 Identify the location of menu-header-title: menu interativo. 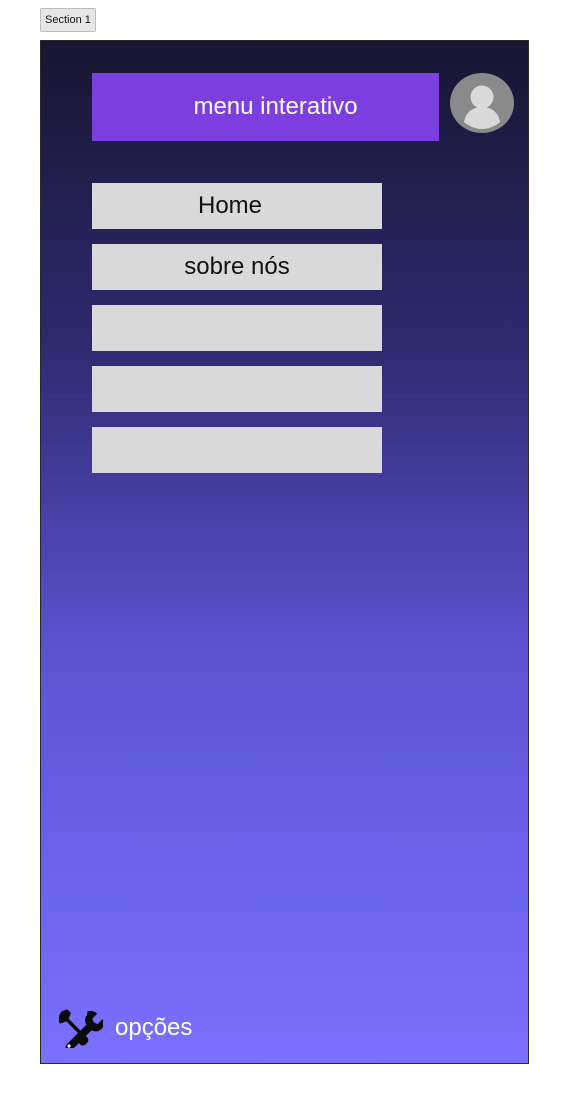
(275, 106).